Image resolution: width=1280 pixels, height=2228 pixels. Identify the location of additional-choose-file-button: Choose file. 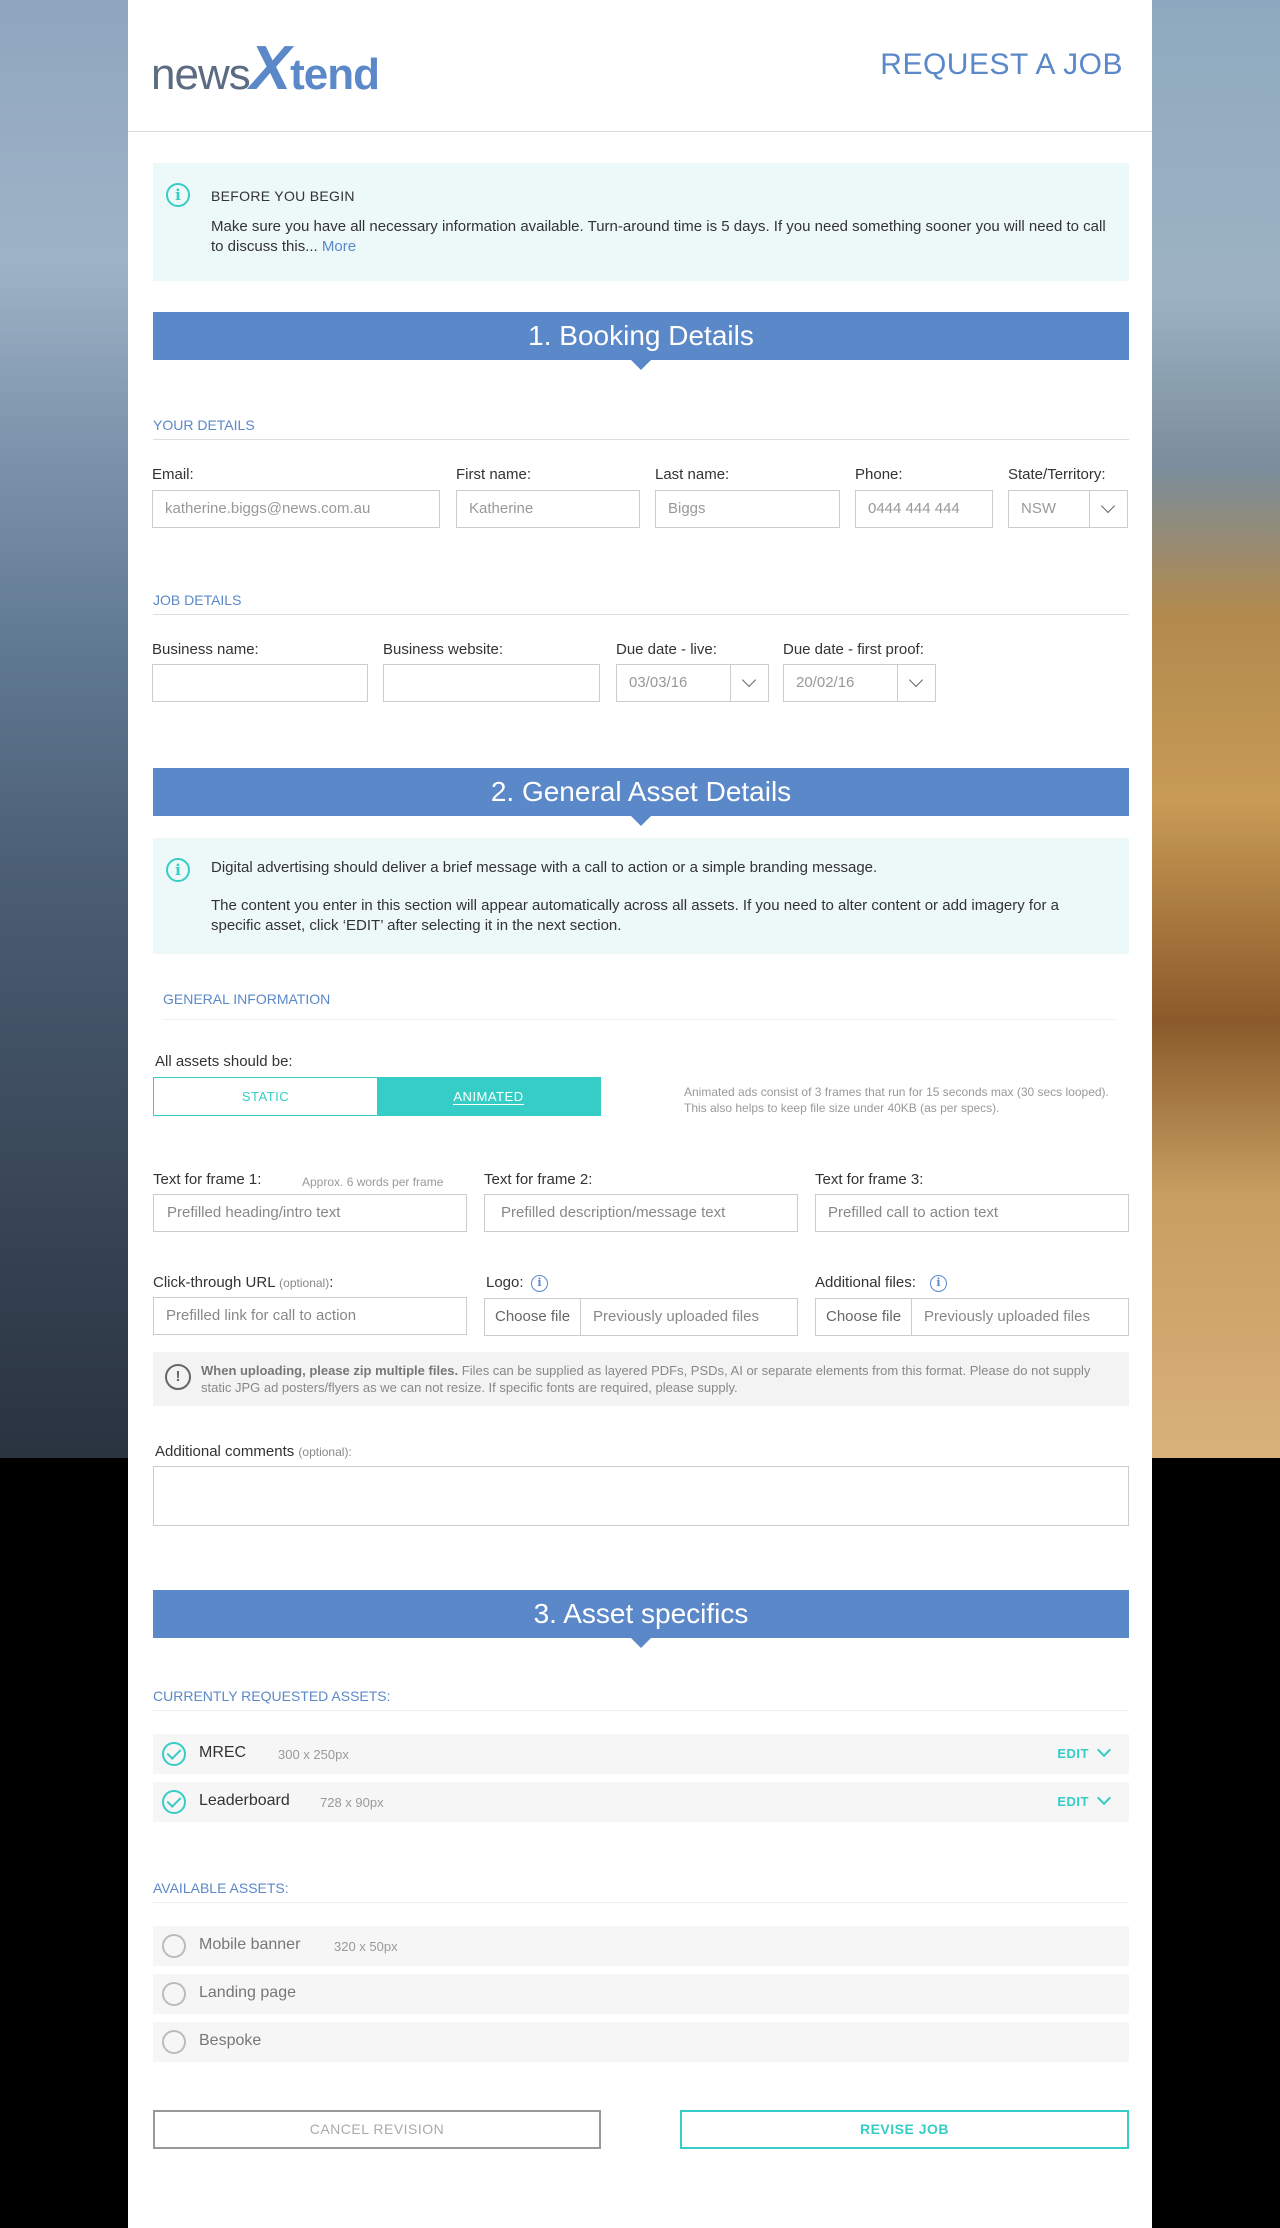
(864, 1317).